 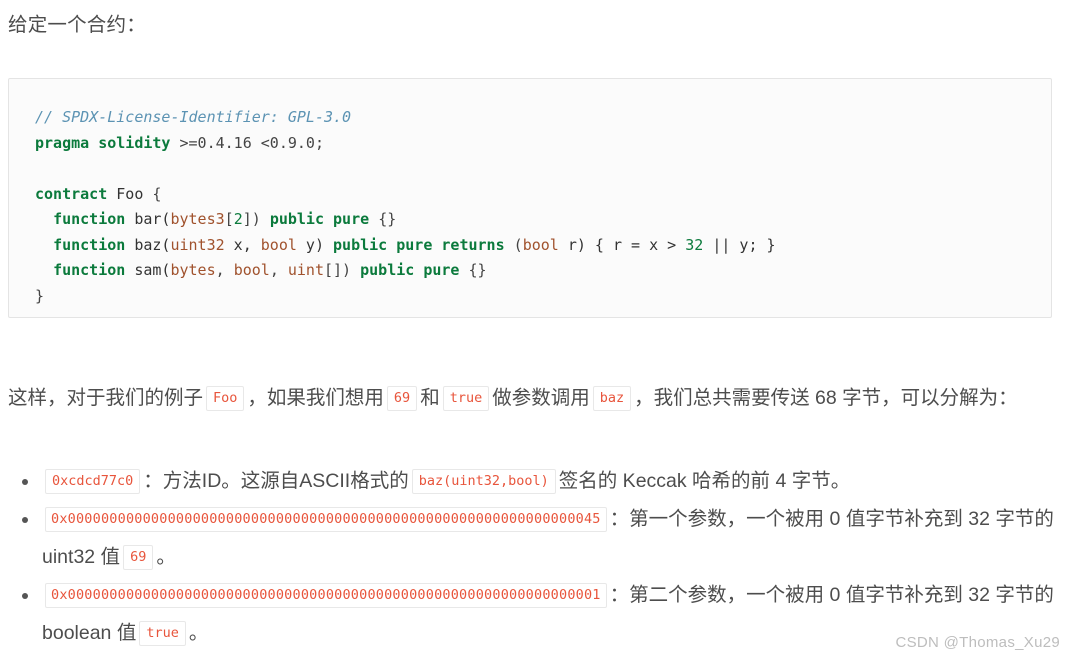 What do you see at coordinates (251, 219) in the screenshot?
I see `code-fn-bar-bracket-close: ])` at bounding box center [251, 219].